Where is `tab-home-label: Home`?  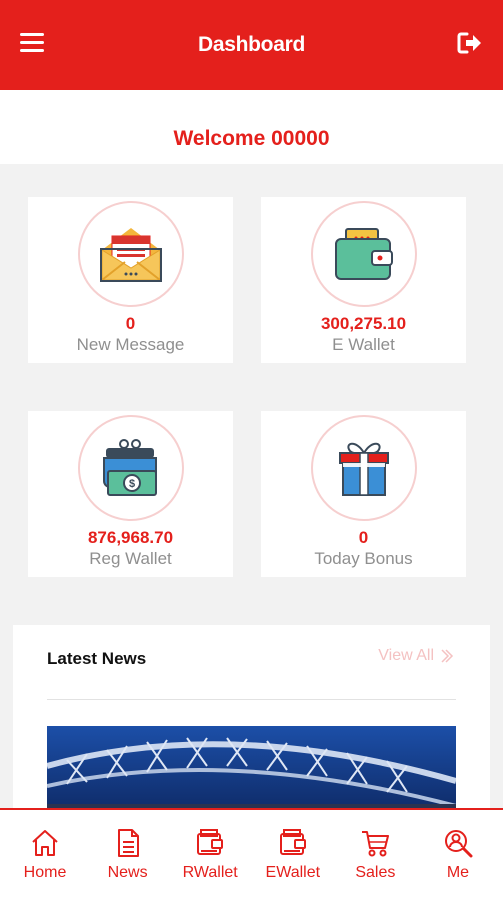 tab-home-label: Home is located at coordinates (45, 872).